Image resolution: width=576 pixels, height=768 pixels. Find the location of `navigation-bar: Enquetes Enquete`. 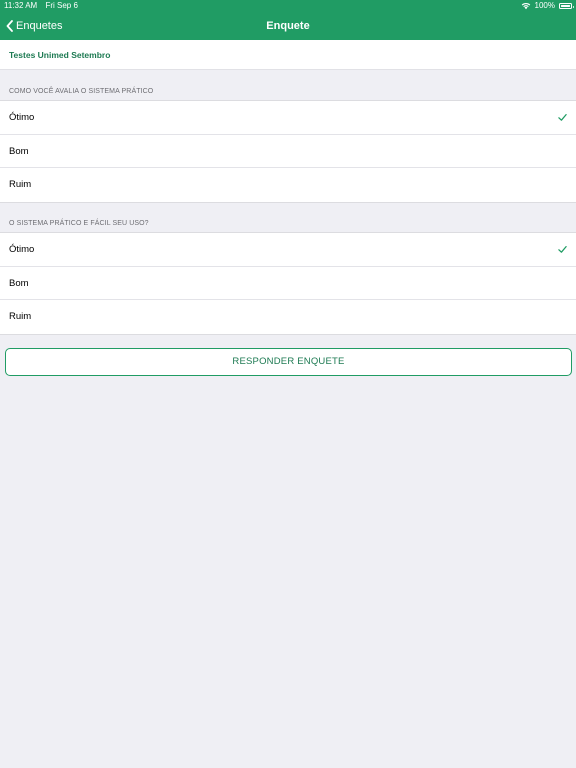

navigation-bar: Enquetes Enquete is located at coordinates (288, 26).